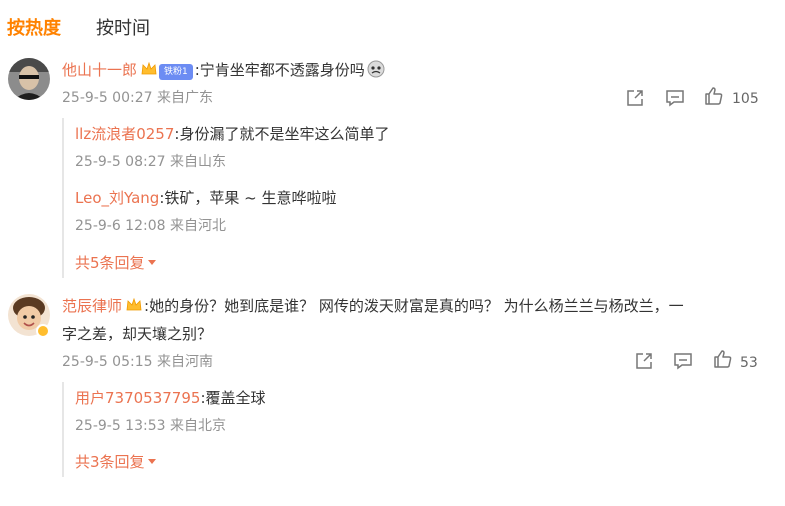  Describe the element at coordinates (92, 306) in the screenshot. I see `comment-username: 范辰律师` at that location.